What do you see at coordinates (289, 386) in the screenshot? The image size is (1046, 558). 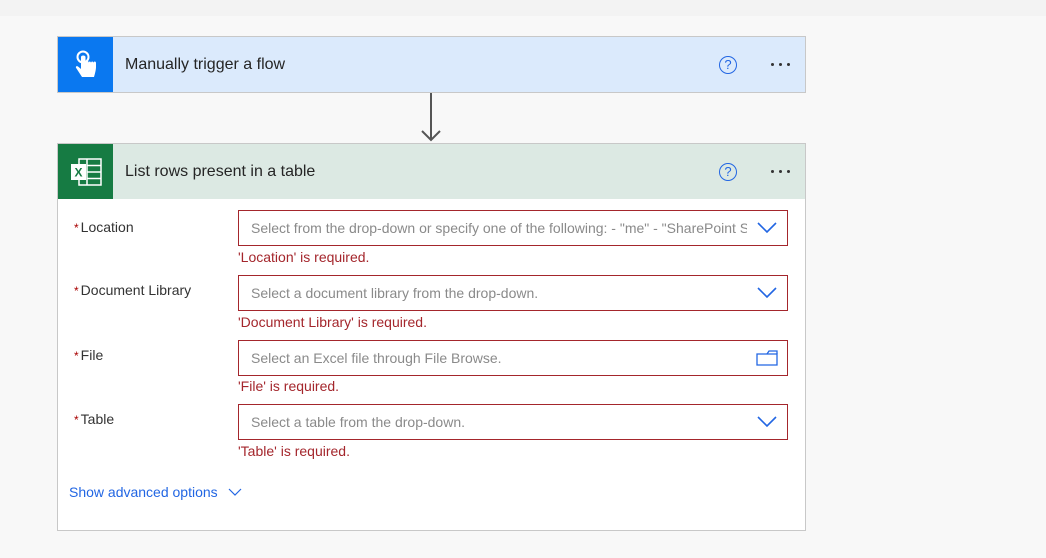 I see `file-error: 'File' is required.` at bounding box center [289, 386].